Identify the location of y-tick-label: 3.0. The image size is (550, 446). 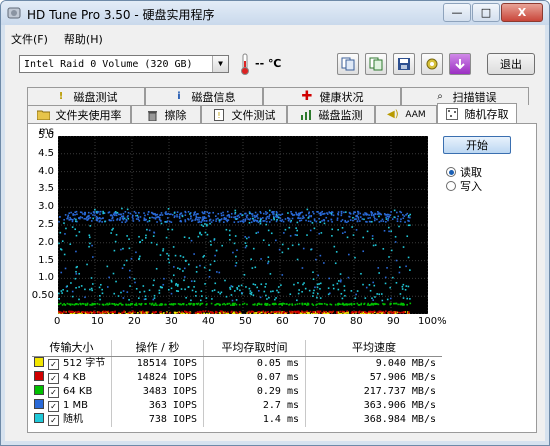
(46, 207).